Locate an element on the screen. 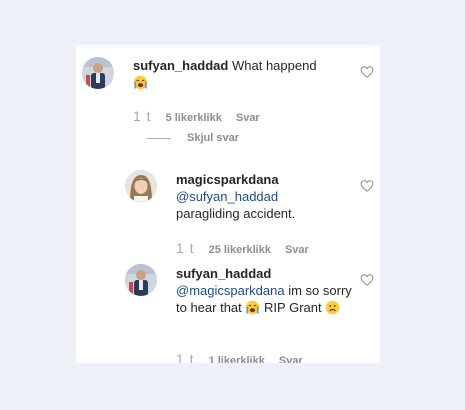  reply-likes: 1 likerklikk is located at coordinates (237, 359).